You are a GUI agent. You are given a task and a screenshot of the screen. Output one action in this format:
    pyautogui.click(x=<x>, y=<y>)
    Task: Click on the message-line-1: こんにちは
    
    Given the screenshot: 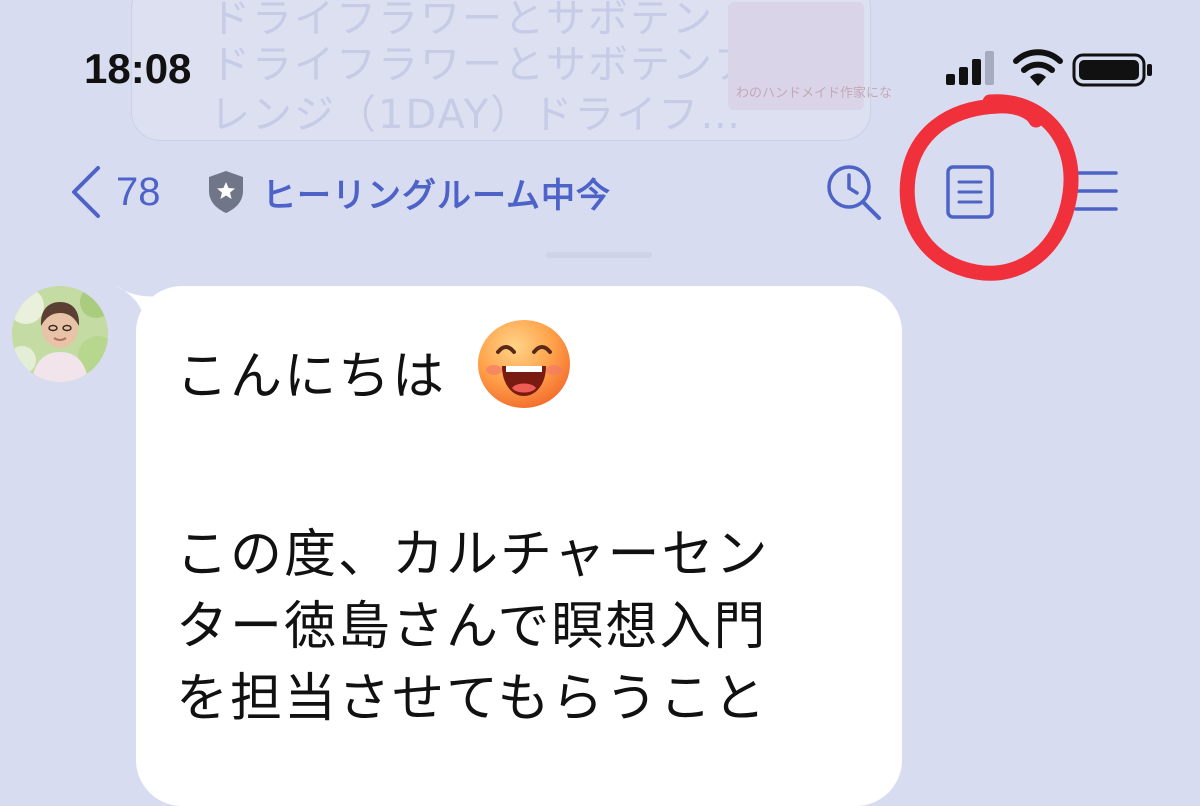 What is the action you would take?
    pyautogui.click(x=311, y=377)
    